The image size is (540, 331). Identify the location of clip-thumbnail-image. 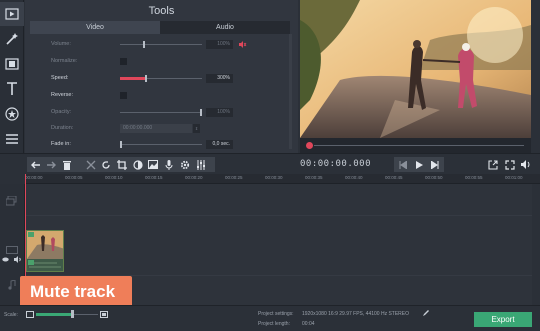
(45, 251).